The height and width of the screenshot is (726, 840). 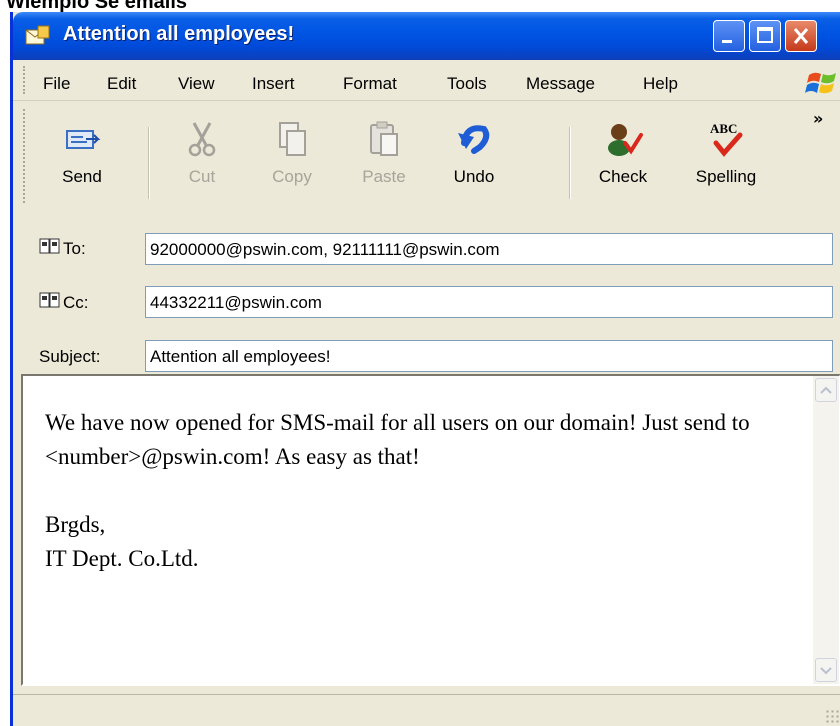 I want to click on copy-label: Copy, so click(x=292, y=176).